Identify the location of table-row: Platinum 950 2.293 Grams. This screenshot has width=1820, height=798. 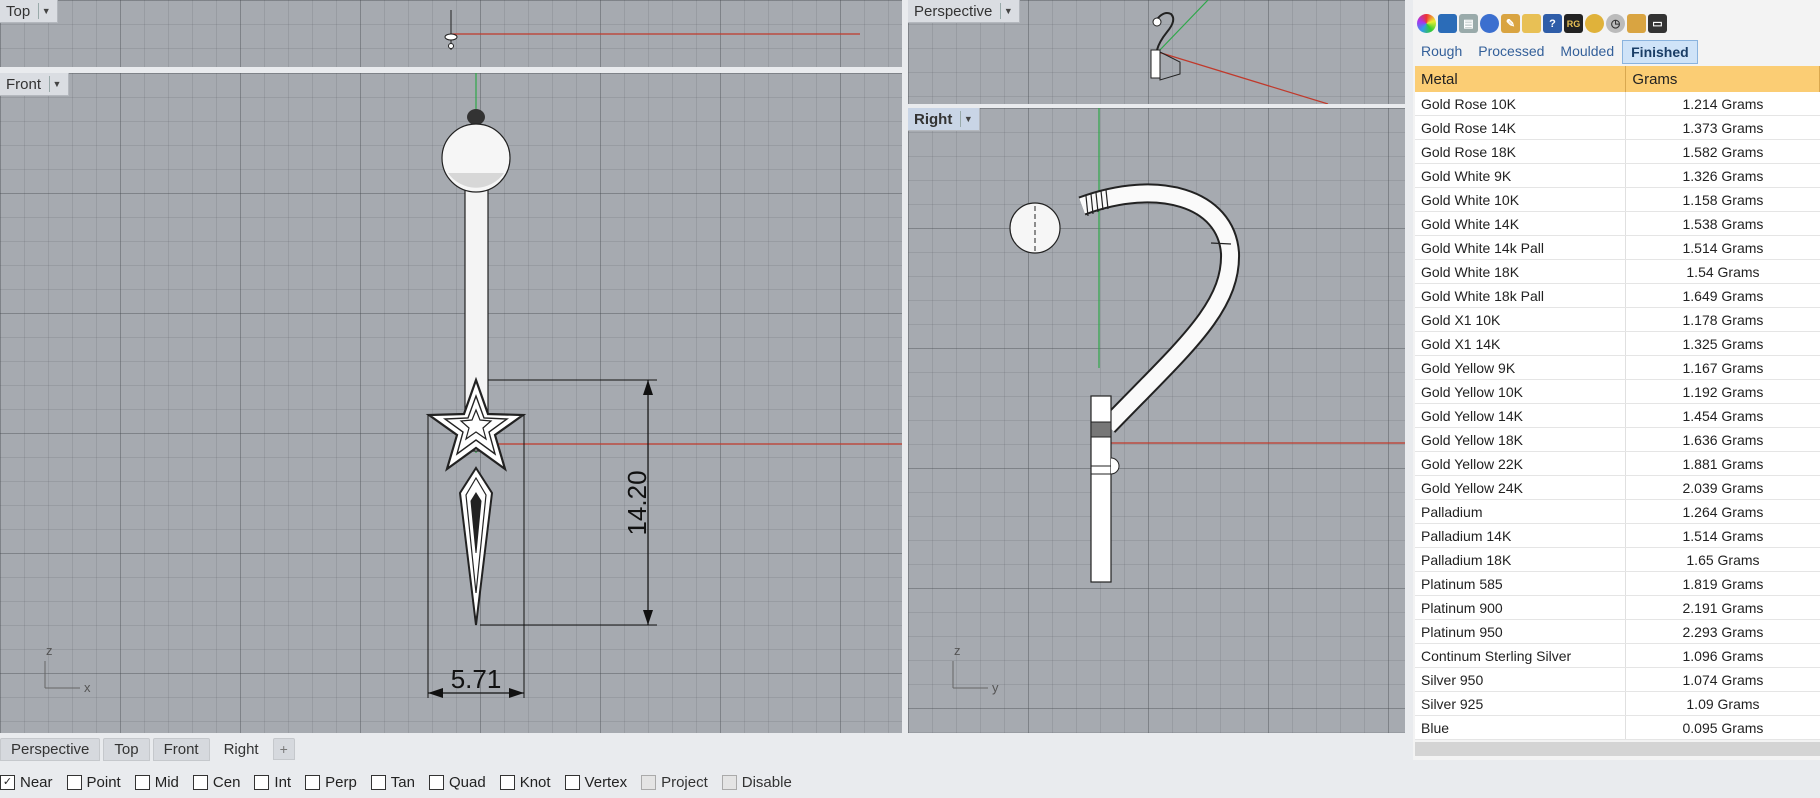
(1617, 631).